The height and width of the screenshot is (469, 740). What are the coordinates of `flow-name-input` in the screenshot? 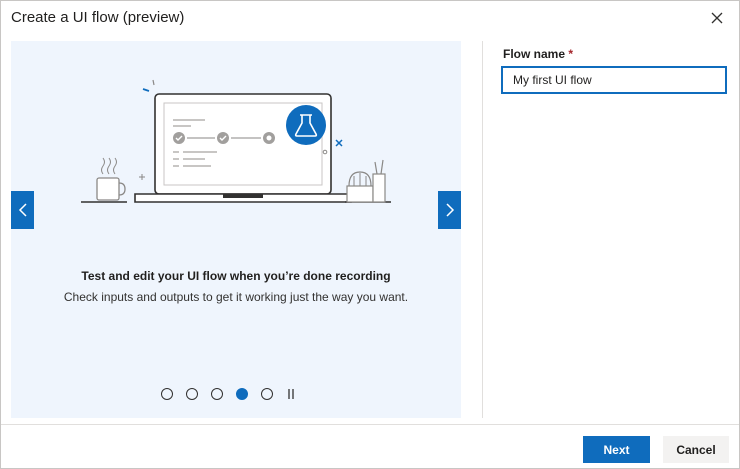 It's located at (614, 80).